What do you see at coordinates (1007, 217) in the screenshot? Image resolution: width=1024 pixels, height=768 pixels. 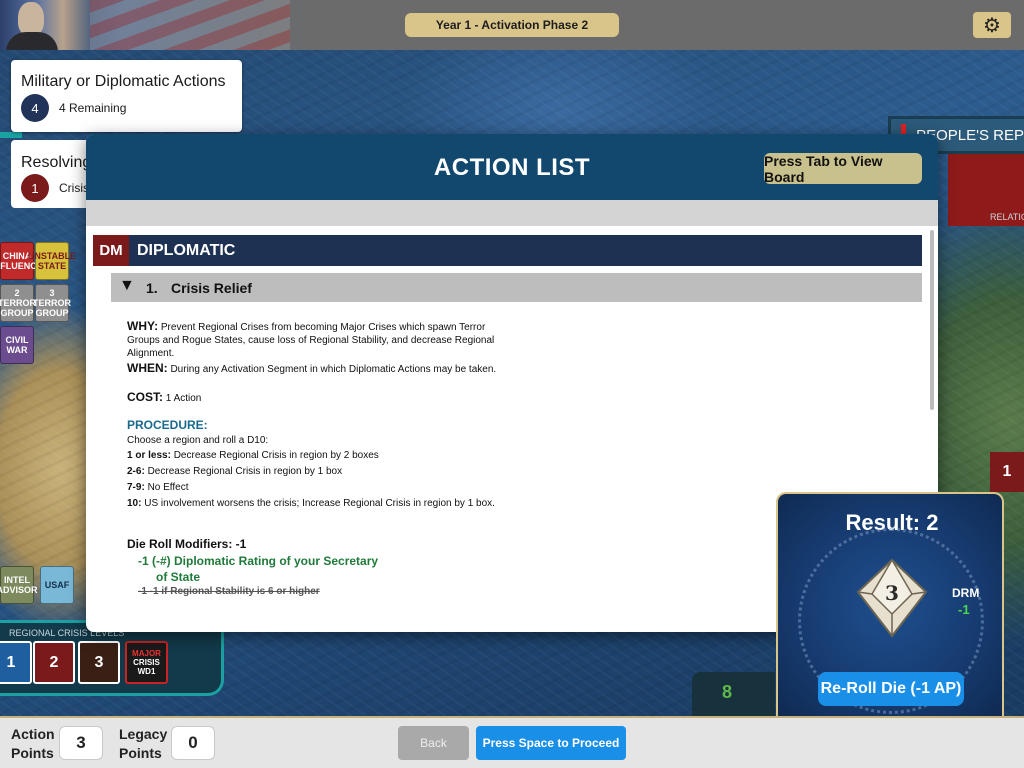 I see `relation-label: RELATION` at bounding box center [1007, 217].